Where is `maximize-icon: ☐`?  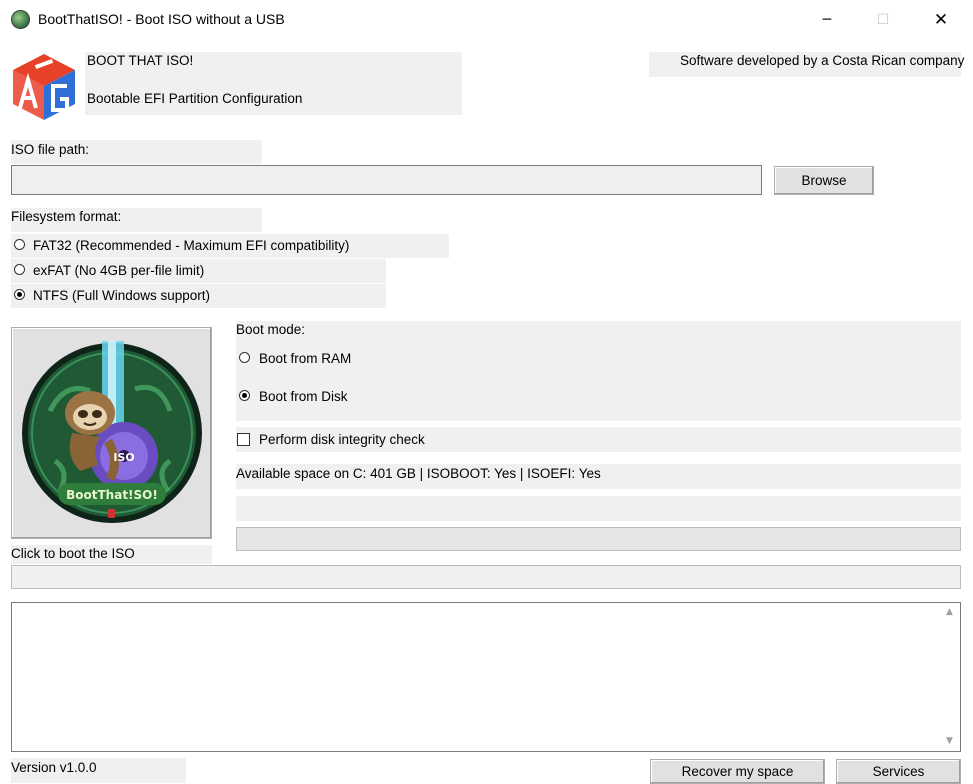 maximize-icon: ☐ is located at coordinates (883, 19).